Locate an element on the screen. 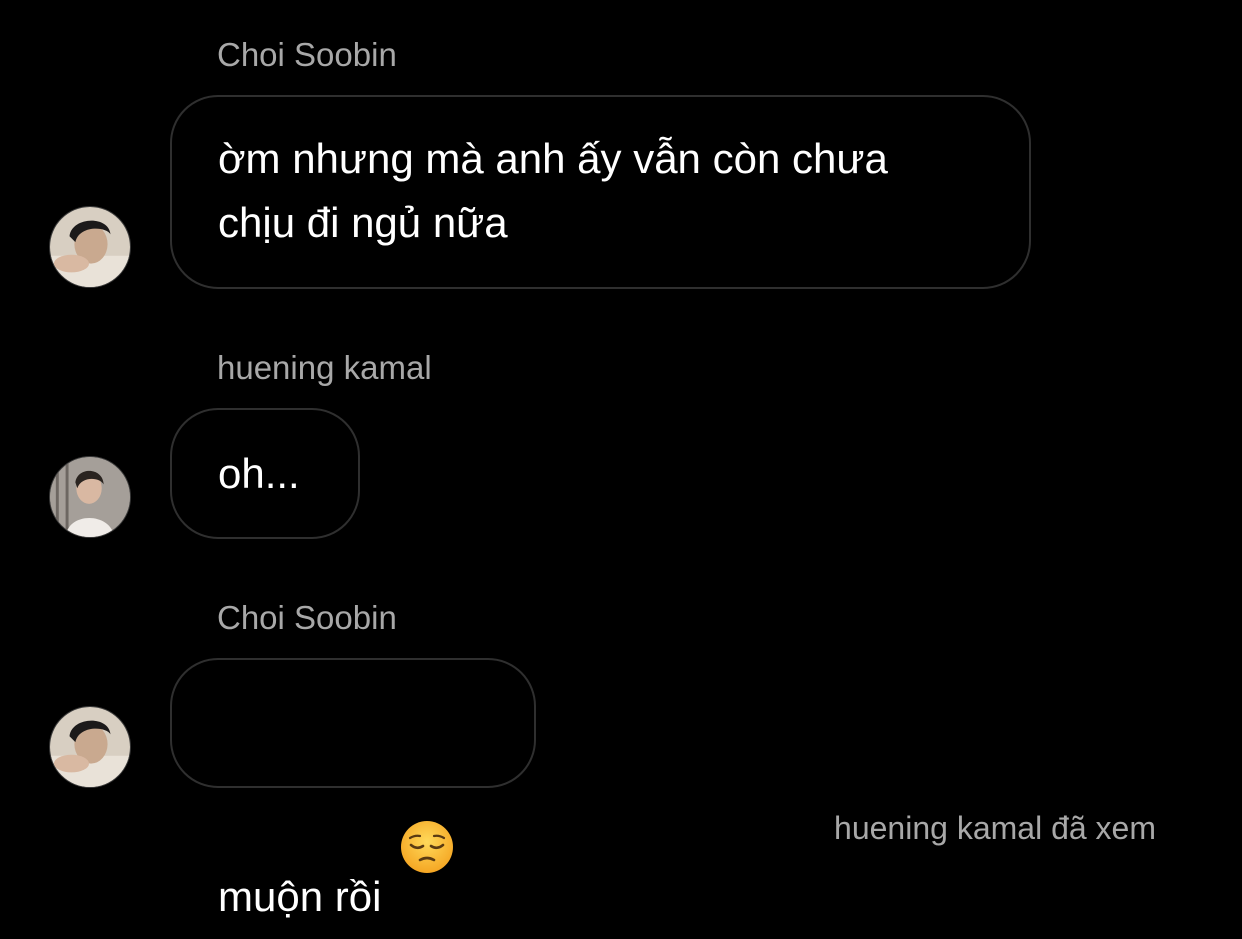 The width and height of the screenshot is (1242, 939). message-text: muộn rồi is located at coordinates (300, 896).